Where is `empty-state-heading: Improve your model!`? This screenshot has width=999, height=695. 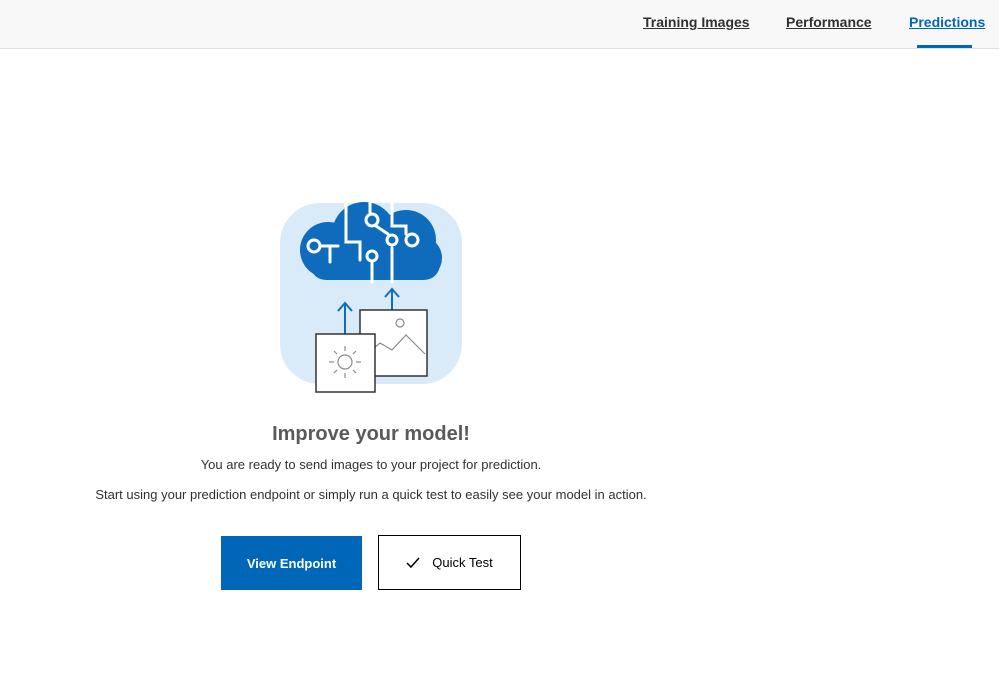
empty-state-heading: Improve your model! is located at coordinates (371, 434).